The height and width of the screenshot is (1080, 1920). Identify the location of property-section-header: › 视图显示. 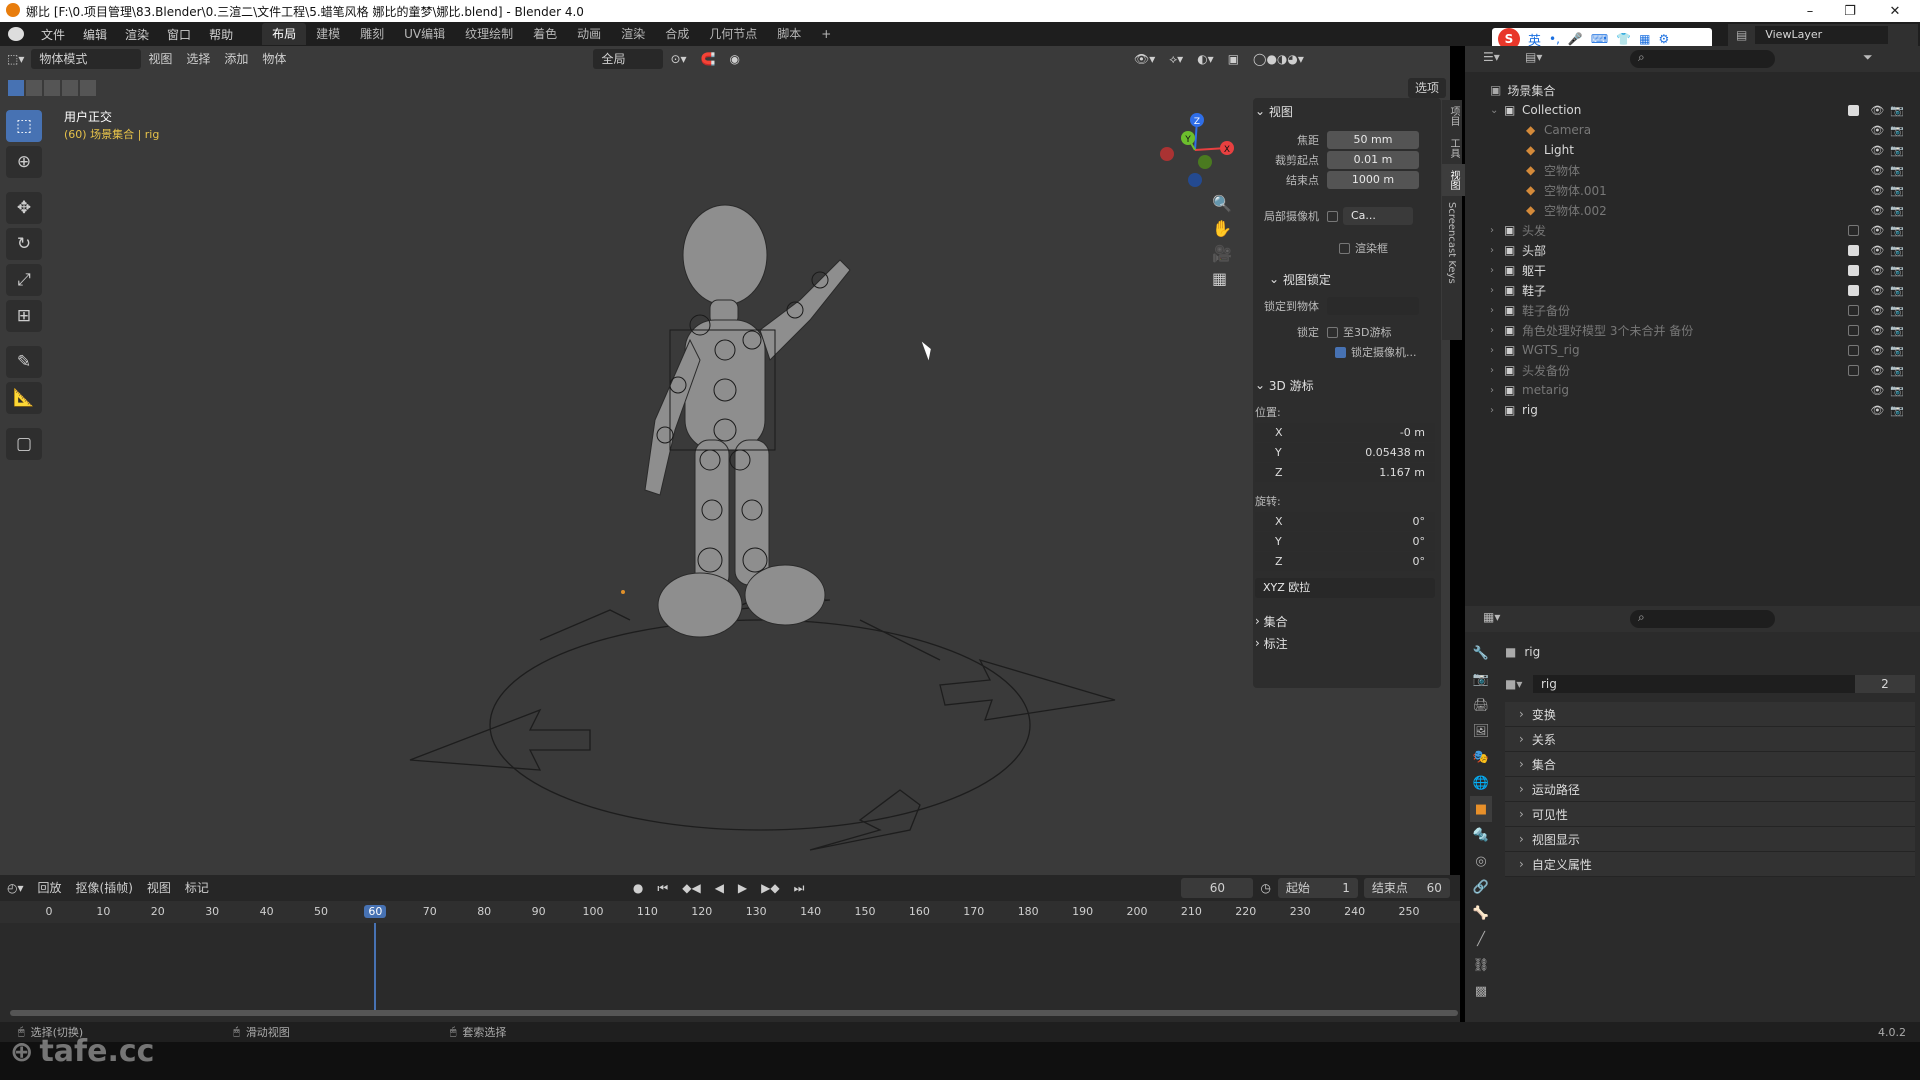
(1710, 839).